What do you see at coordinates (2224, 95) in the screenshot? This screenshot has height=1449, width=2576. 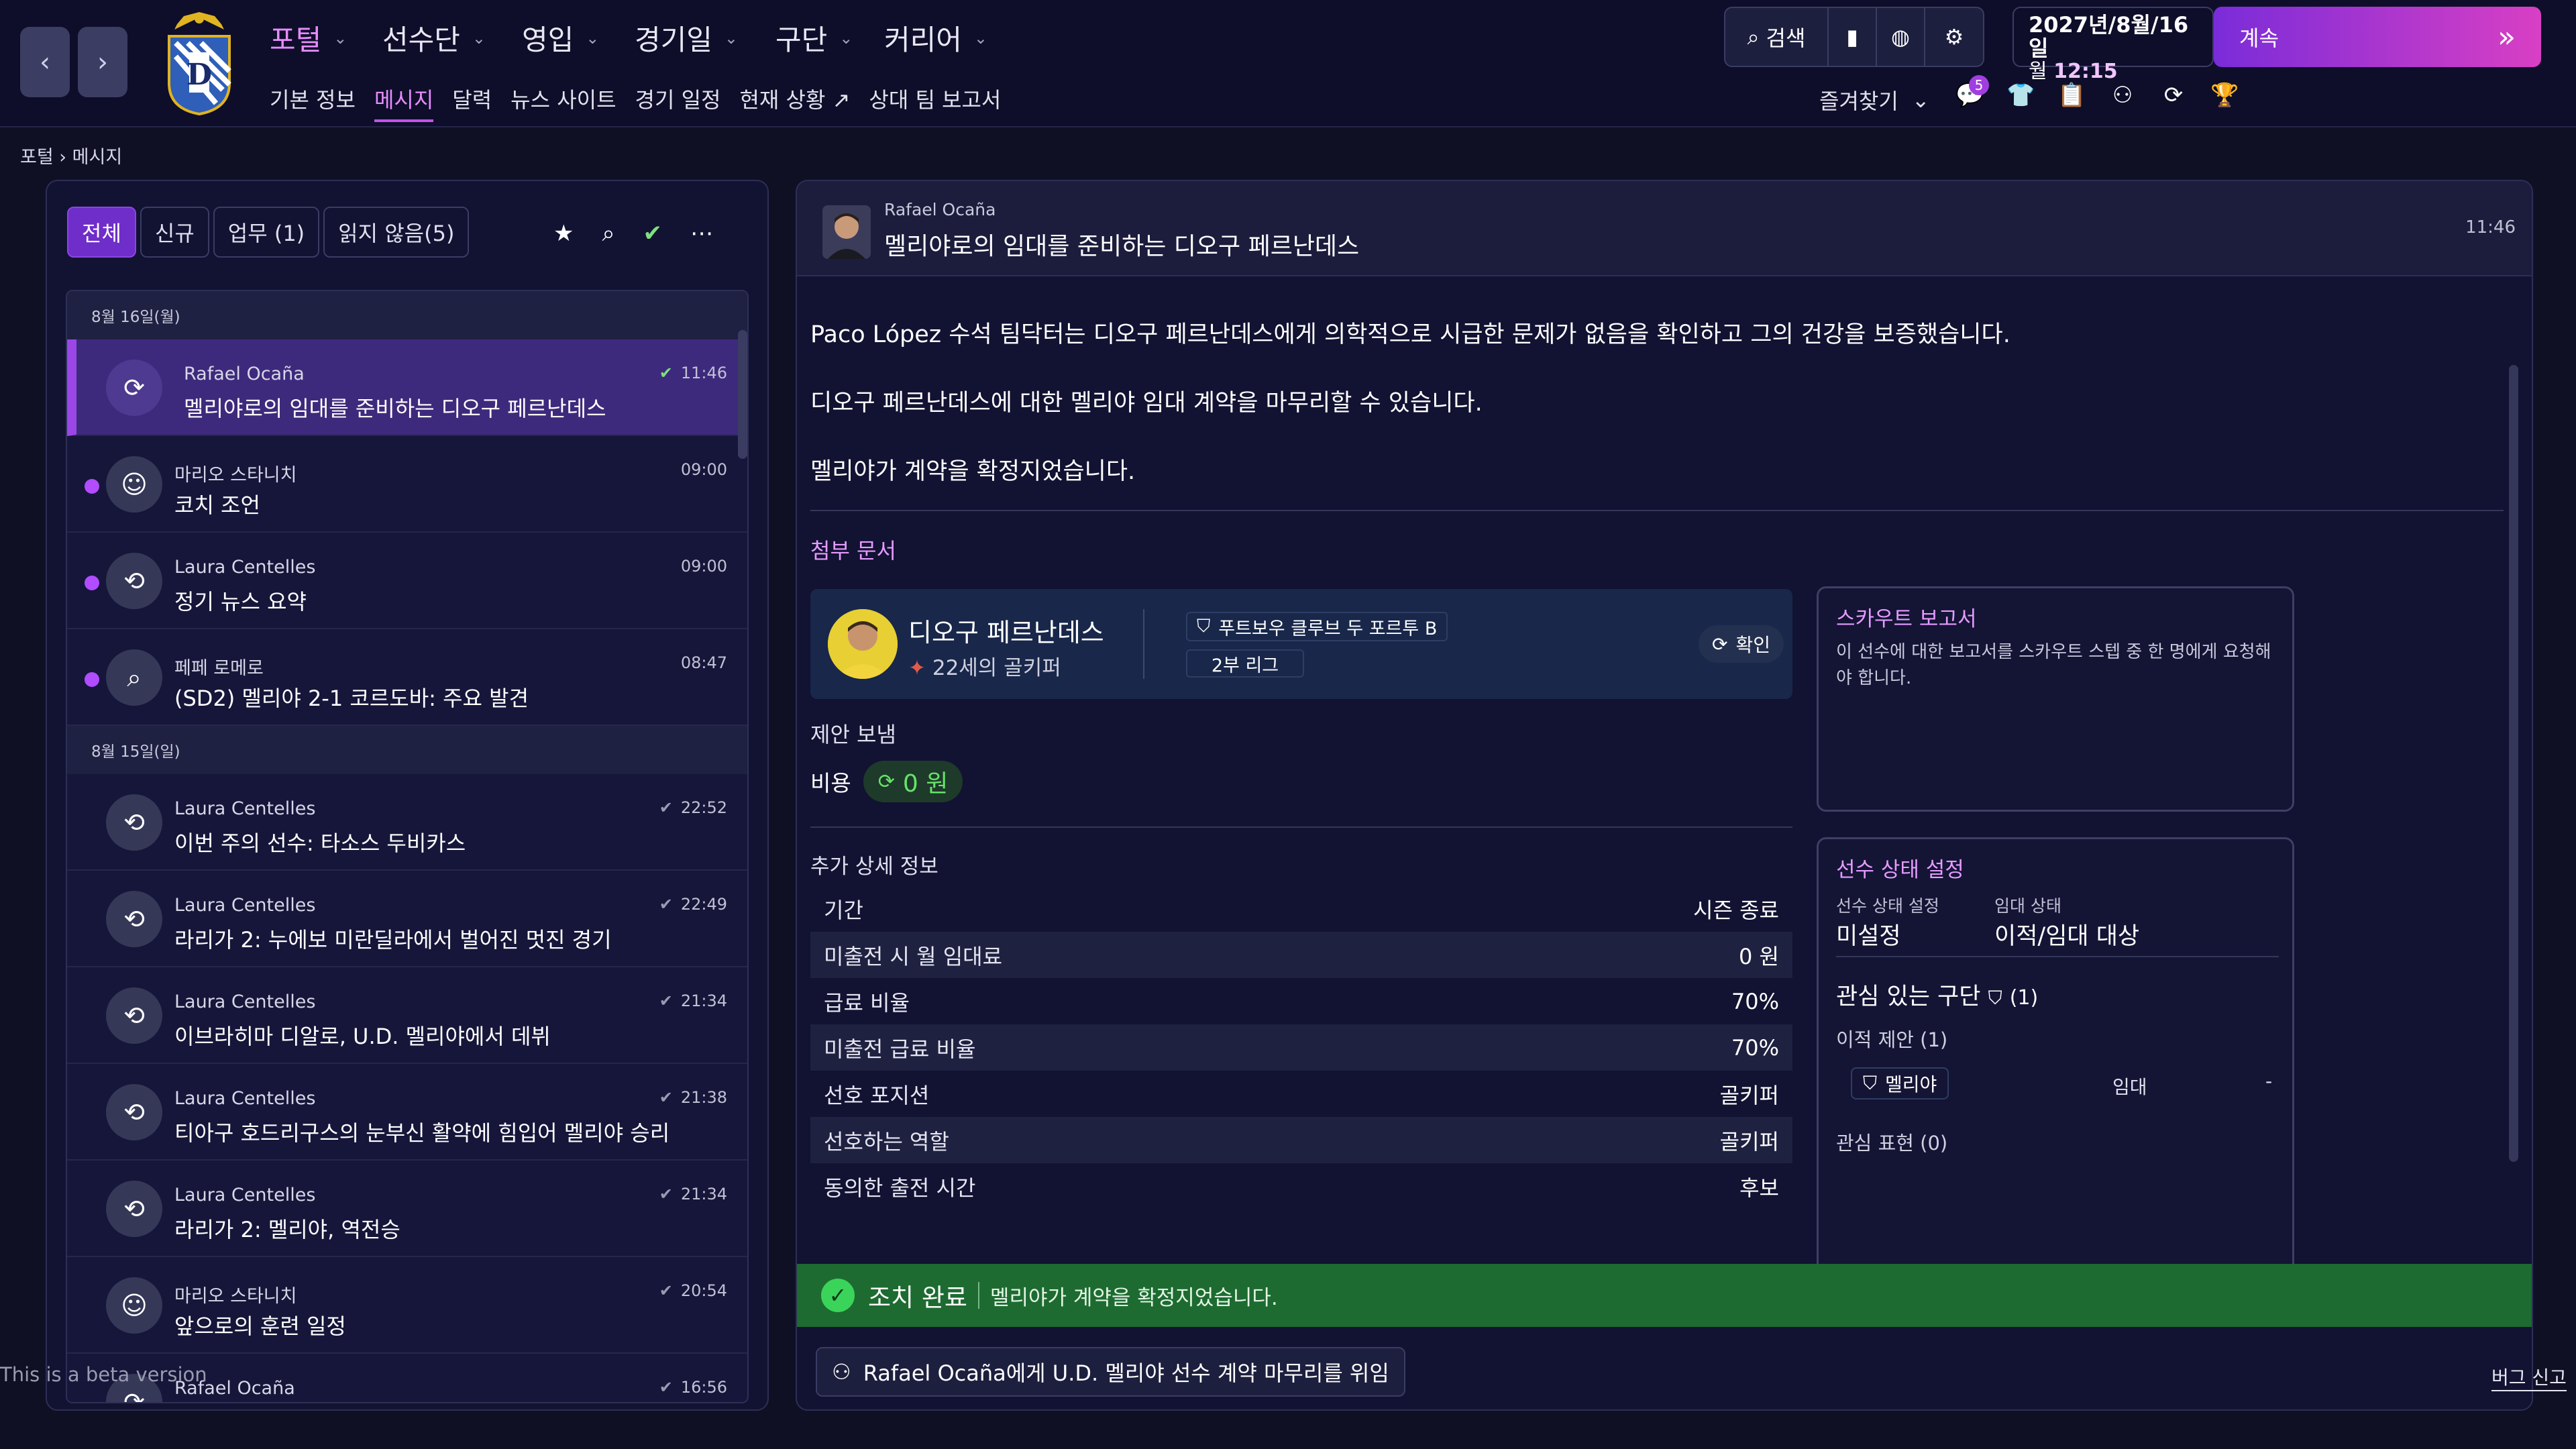 I see `trophy-icon: 🏆` at bounding box center [2224, 95].